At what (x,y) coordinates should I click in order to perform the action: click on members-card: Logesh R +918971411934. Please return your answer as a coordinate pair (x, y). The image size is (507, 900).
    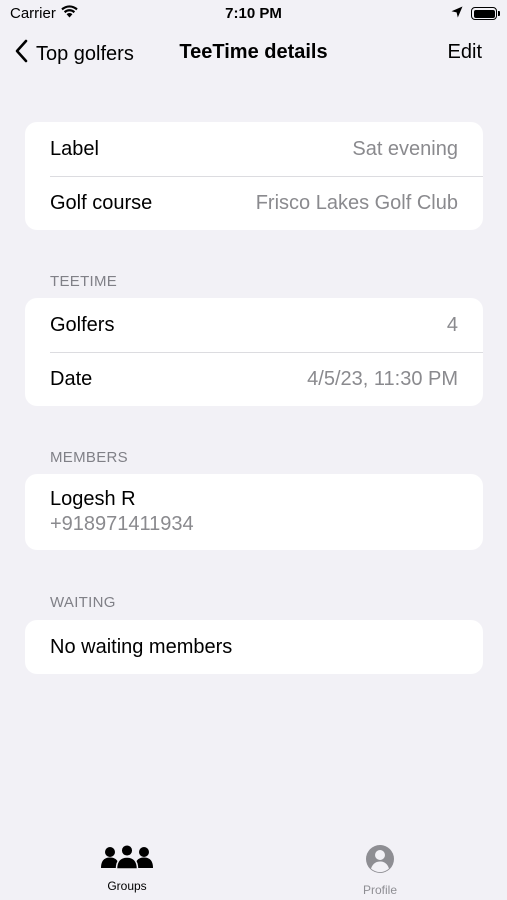
    Looking at the image, I should click on (254, 512).